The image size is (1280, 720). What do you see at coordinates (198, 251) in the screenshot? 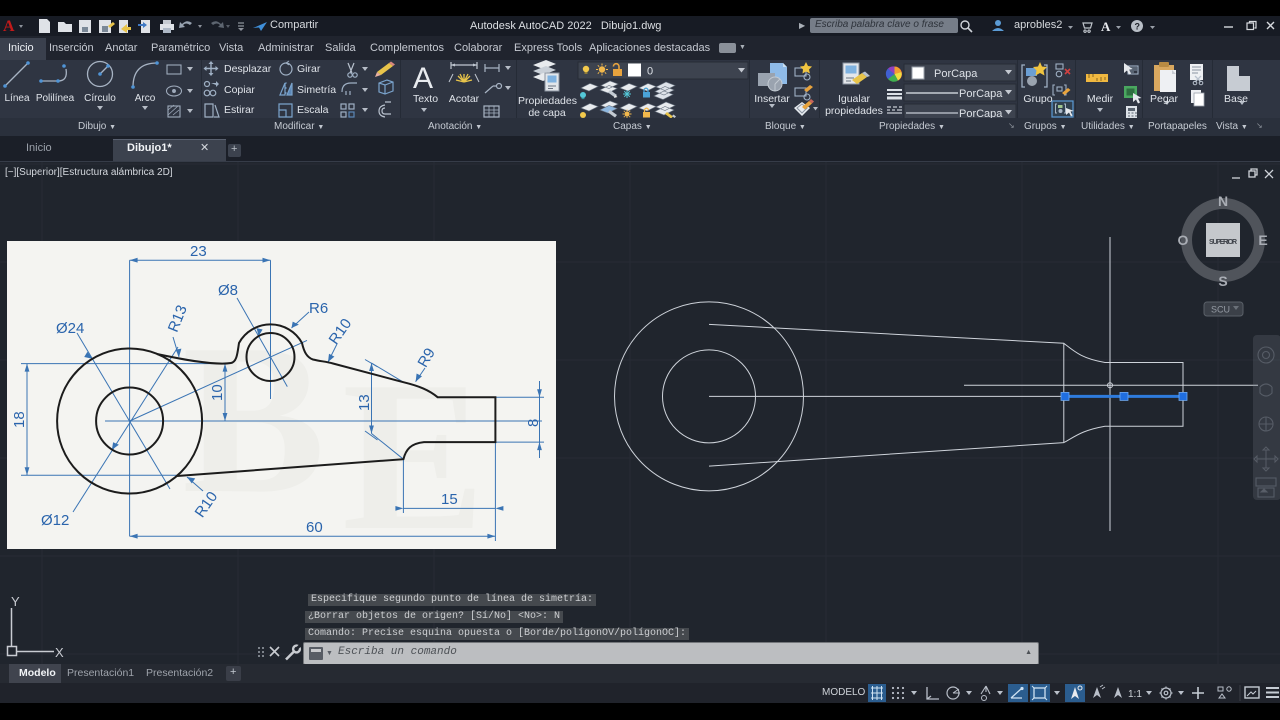
I see `svg-text: 23` at bounding box center [198, 251].